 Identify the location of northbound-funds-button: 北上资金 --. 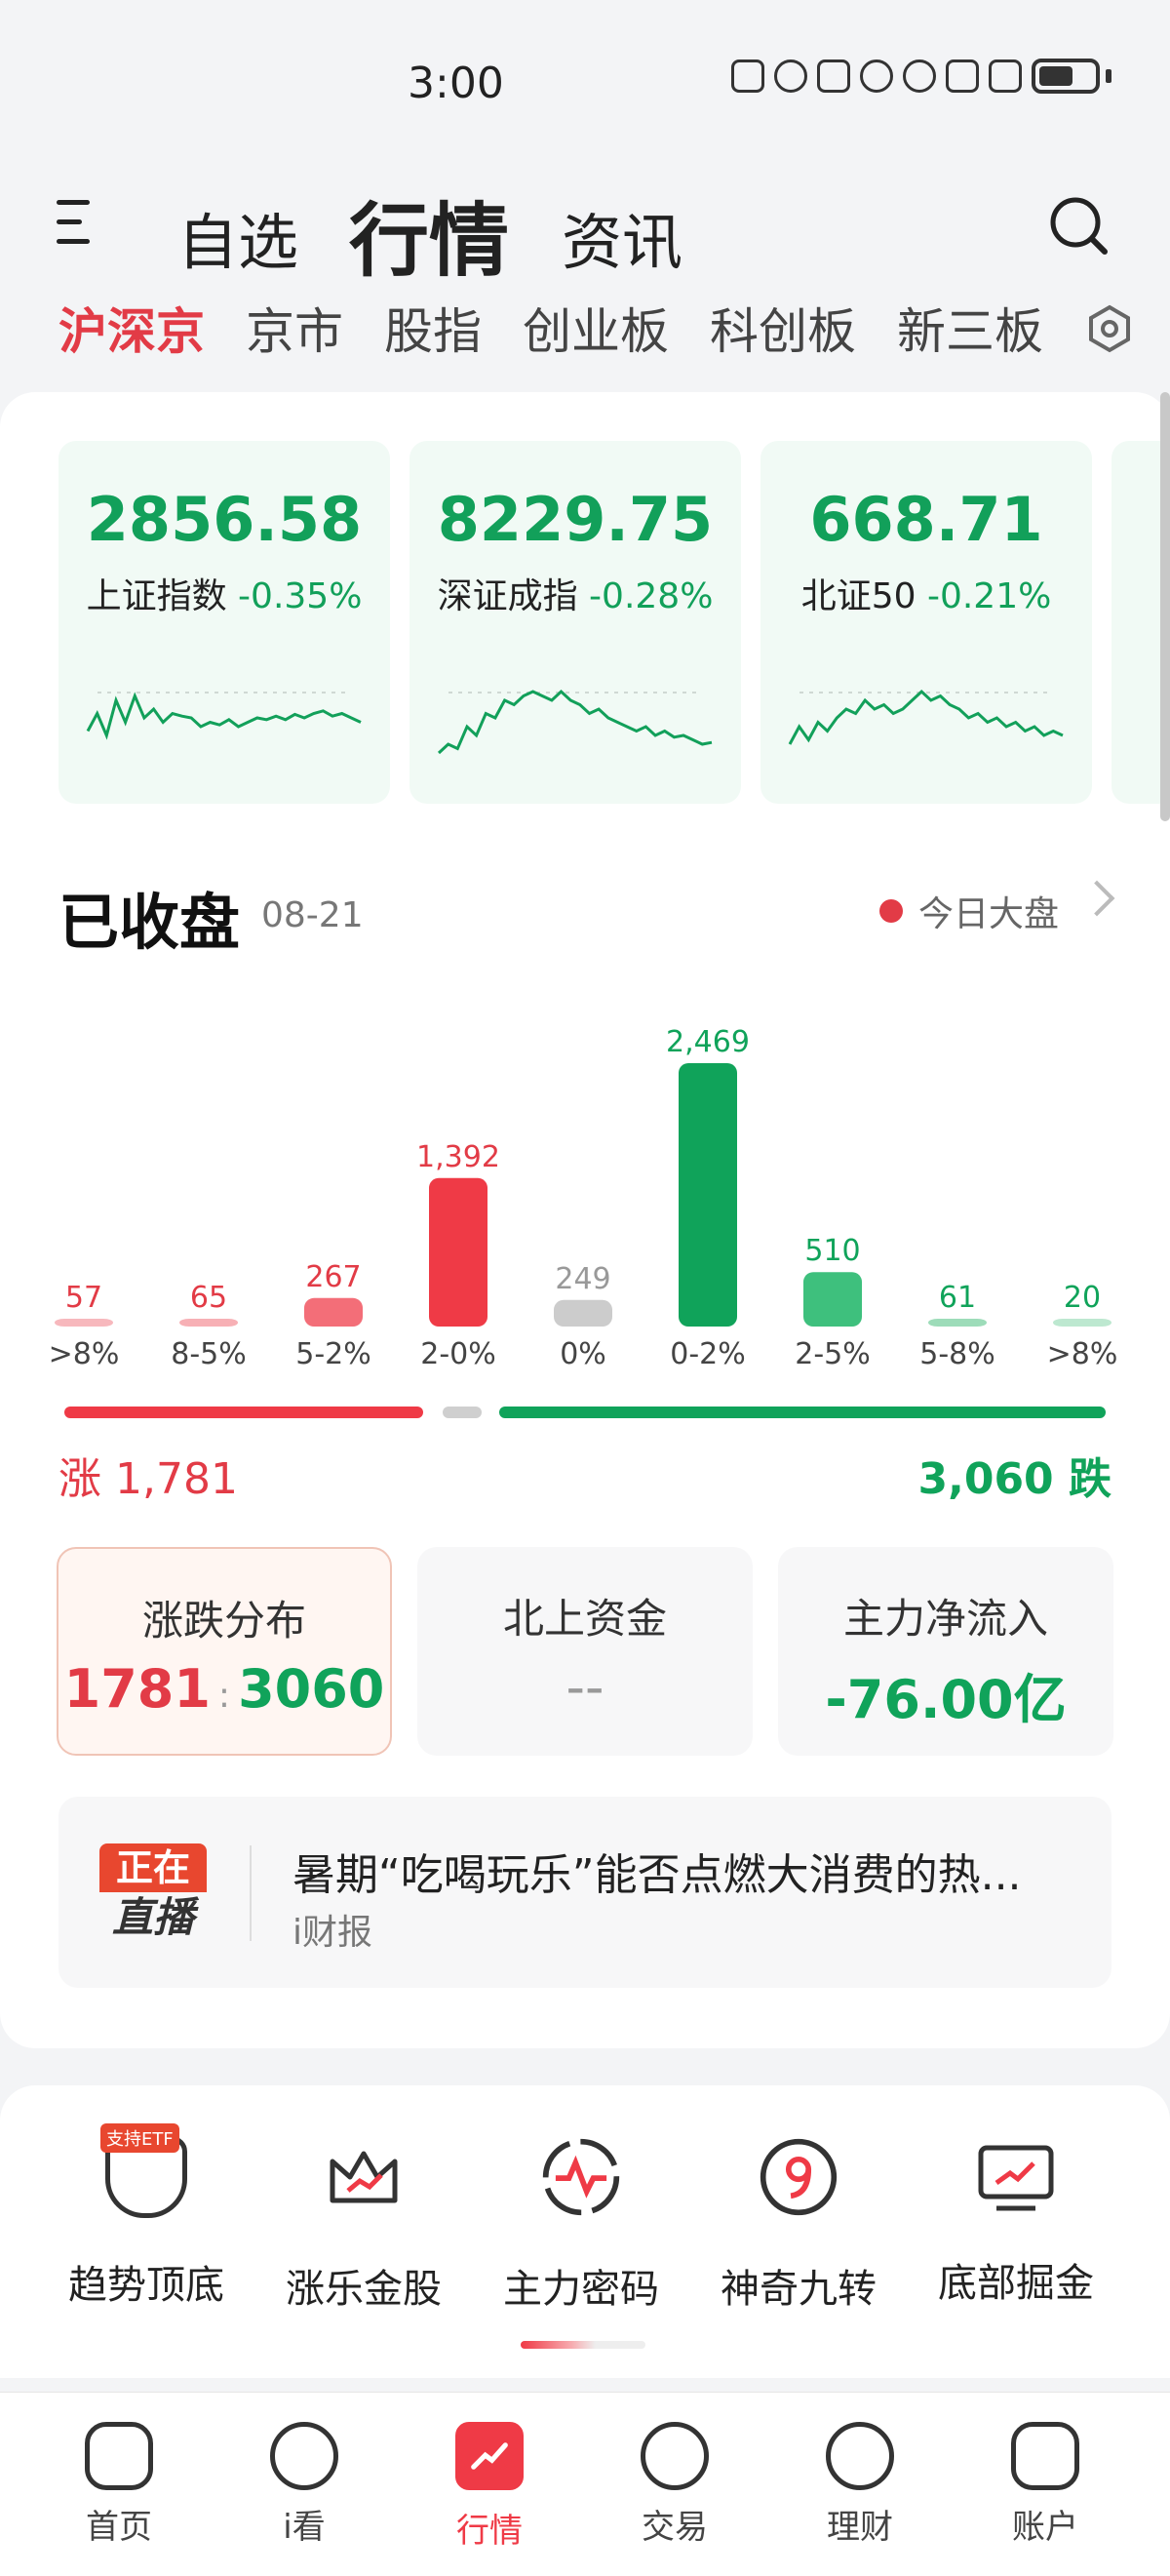
(585, 1651).